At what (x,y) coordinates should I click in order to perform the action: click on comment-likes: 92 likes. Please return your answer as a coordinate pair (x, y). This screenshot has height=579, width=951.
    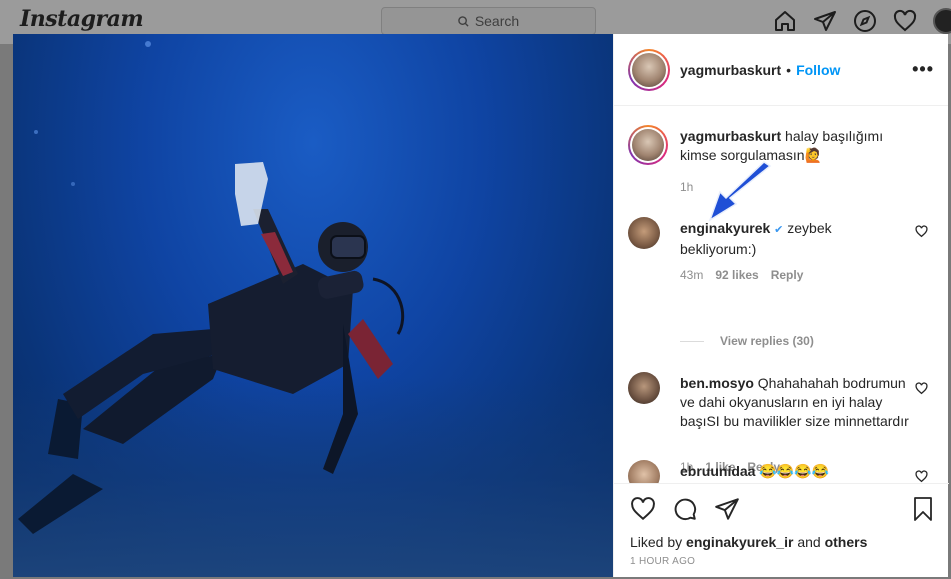
    Looking at the image, I should click on (736, 275).